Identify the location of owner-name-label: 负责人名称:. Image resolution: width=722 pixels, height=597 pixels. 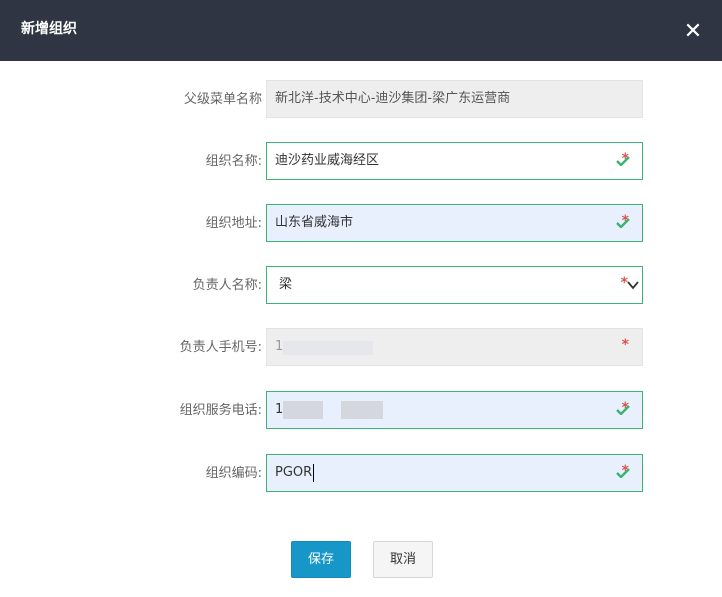
(227, 285).